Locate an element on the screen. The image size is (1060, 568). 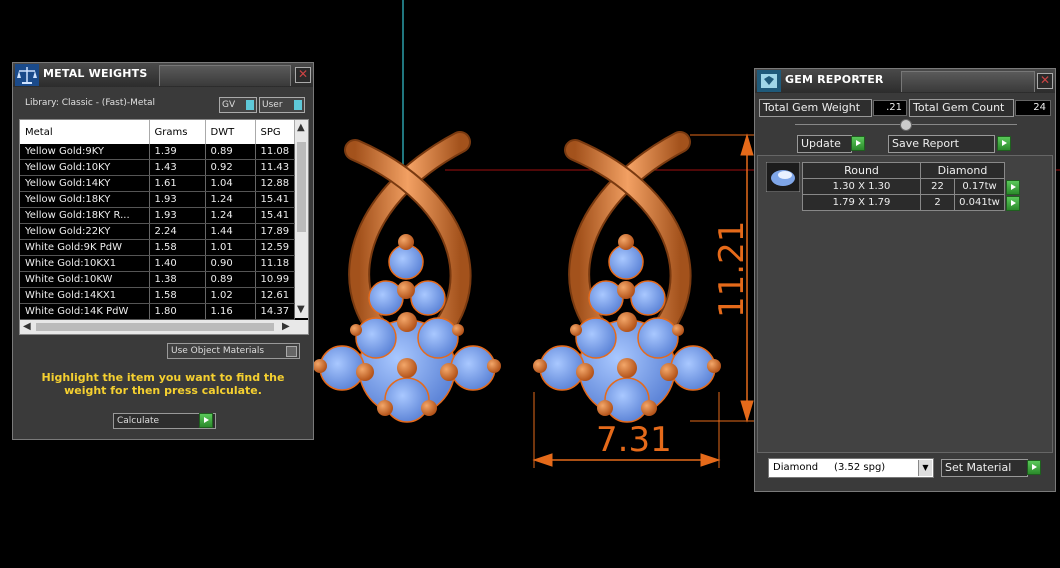
table-row: Yellow Gold:10KY 1.43 0.92 11.43 is located at coordinates (157, 167).